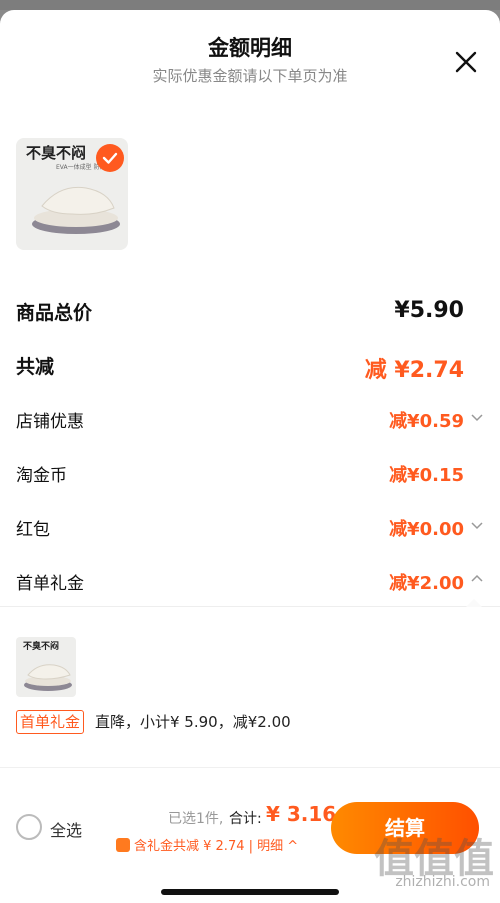 This screenshot has width=500, height=903. Describe the element at coordinates (50, 584) in the screenshot. I see `discount-label: 首单礼金` at that location.